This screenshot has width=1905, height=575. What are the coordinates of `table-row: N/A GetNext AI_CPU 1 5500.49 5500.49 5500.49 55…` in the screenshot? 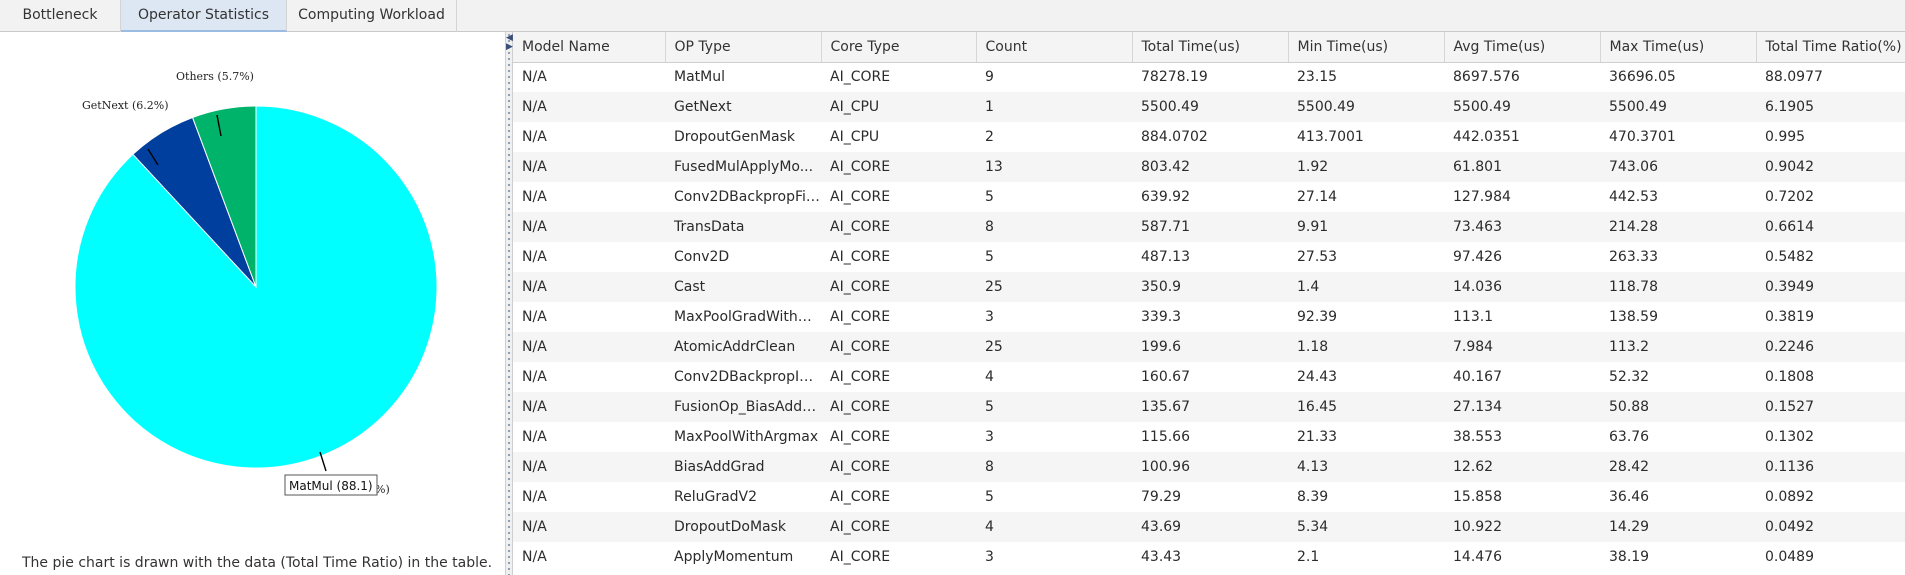 It's located at (1209, 107).